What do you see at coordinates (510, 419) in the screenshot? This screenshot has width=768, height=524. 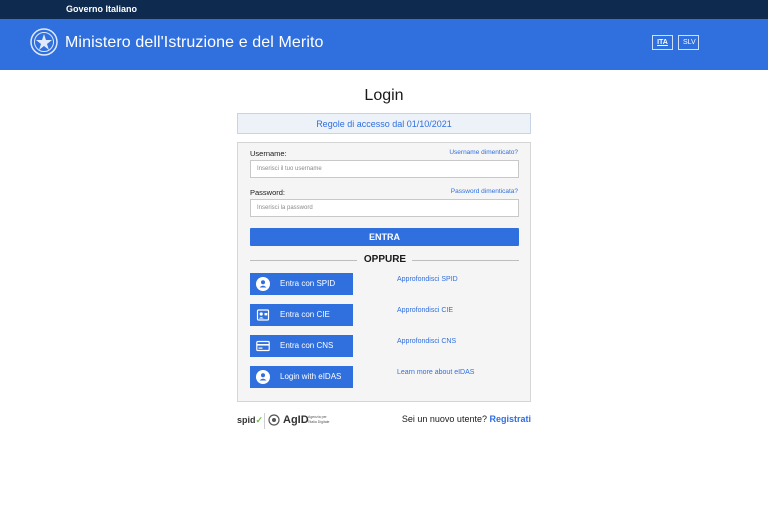 I see `register-link: Registrati` at bounding box center [510, 419].